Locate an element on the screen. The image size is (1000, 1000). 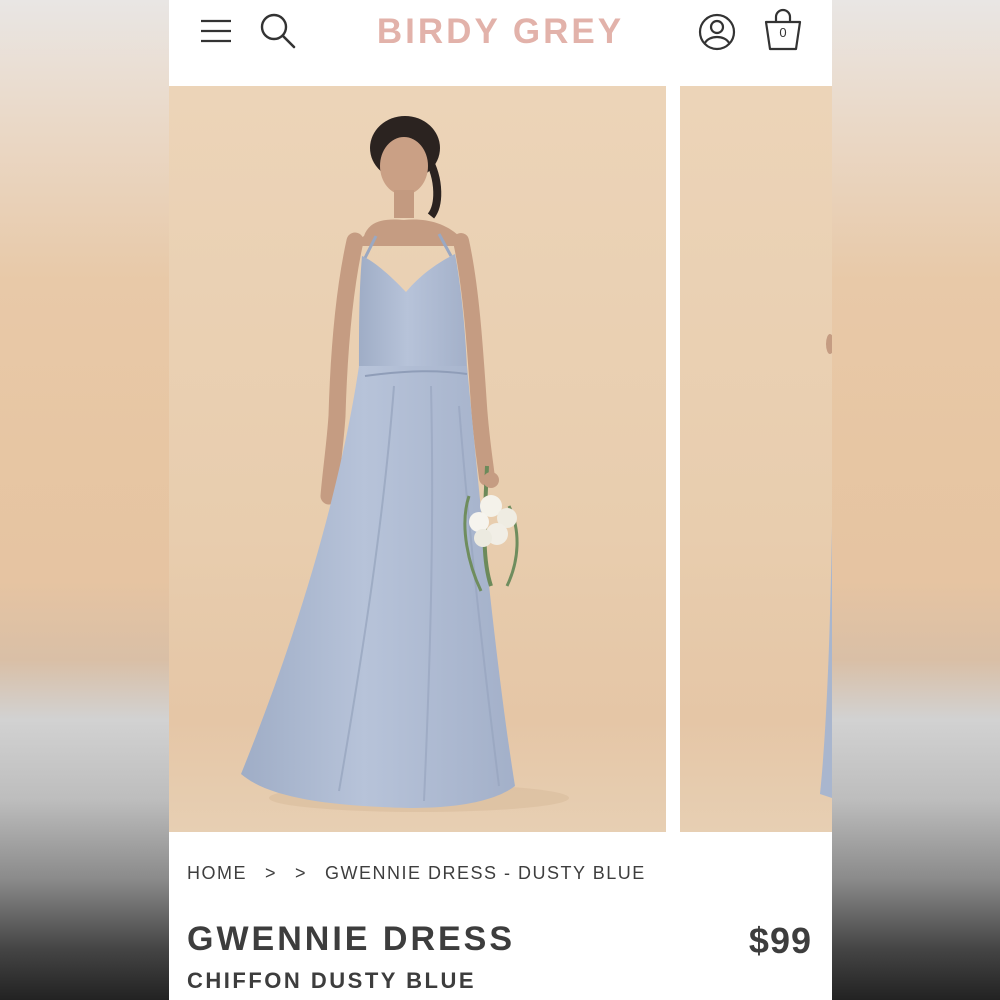
breadcrumb-home-link: HOME is located at coordinates (217, 873).